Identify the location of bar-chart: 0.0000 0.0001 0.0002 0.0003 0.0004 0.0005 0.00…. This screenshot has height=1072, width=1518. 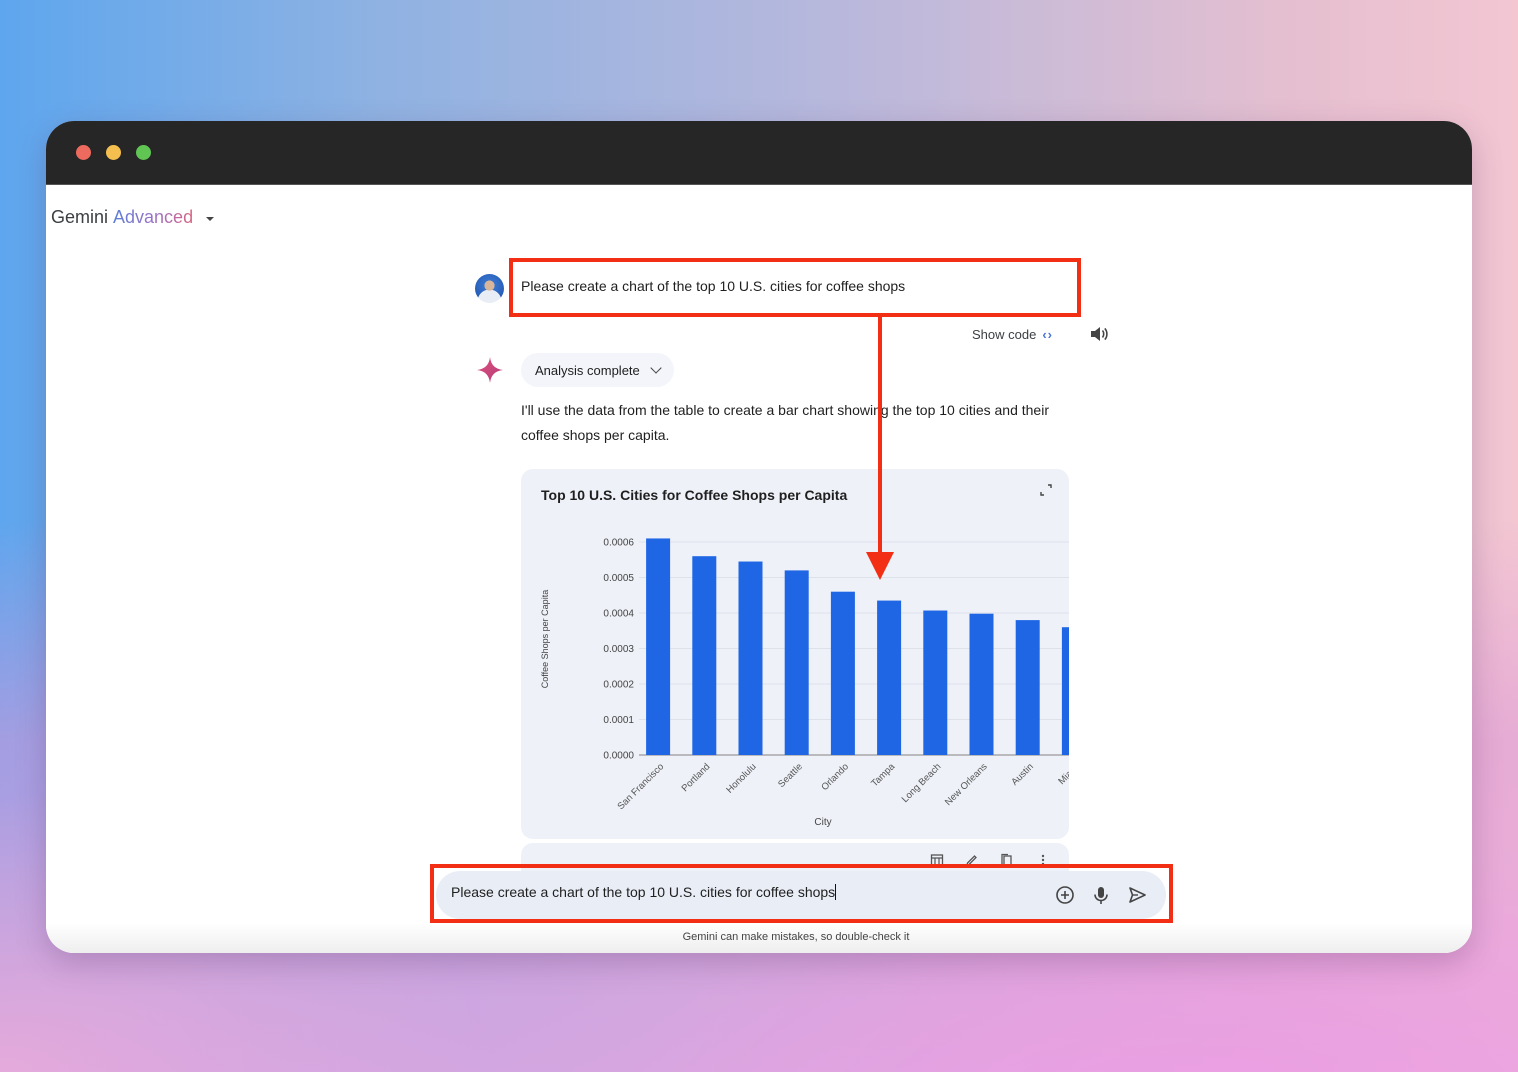
(804, 683).